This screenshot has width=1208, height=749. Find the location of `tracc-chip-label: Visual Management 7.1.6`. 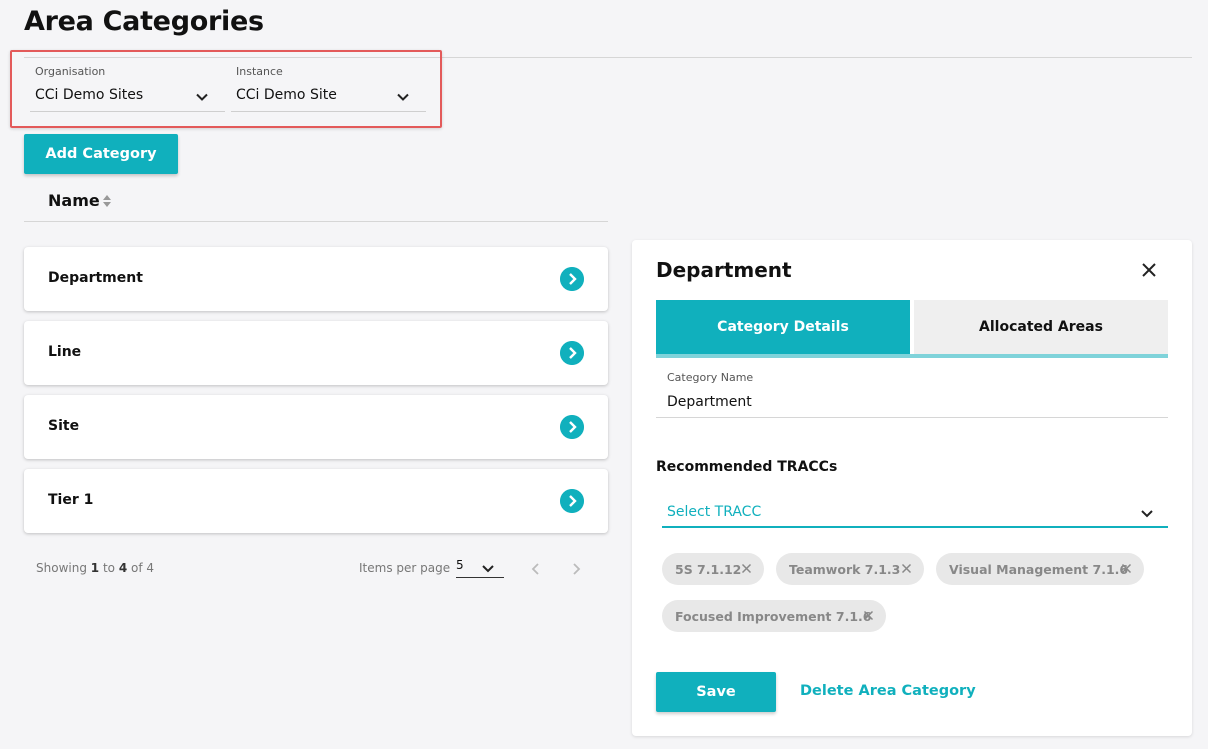

tracc-chip-label: Visual Management 7.1.6 is located at coordinates (1039, 569).